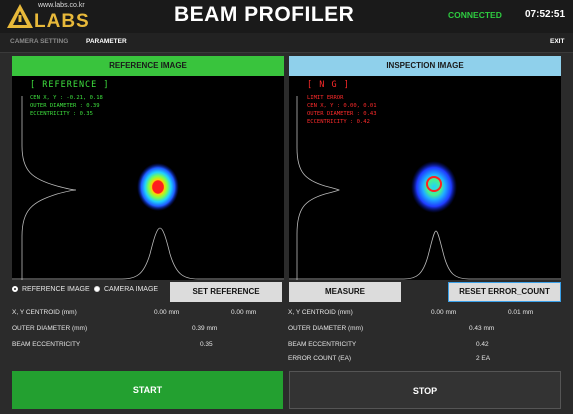  Describe the element at coordinates (131, 289) in the screenshot. I see `radio-camera-label: CAMERA IMAGE` at that location.